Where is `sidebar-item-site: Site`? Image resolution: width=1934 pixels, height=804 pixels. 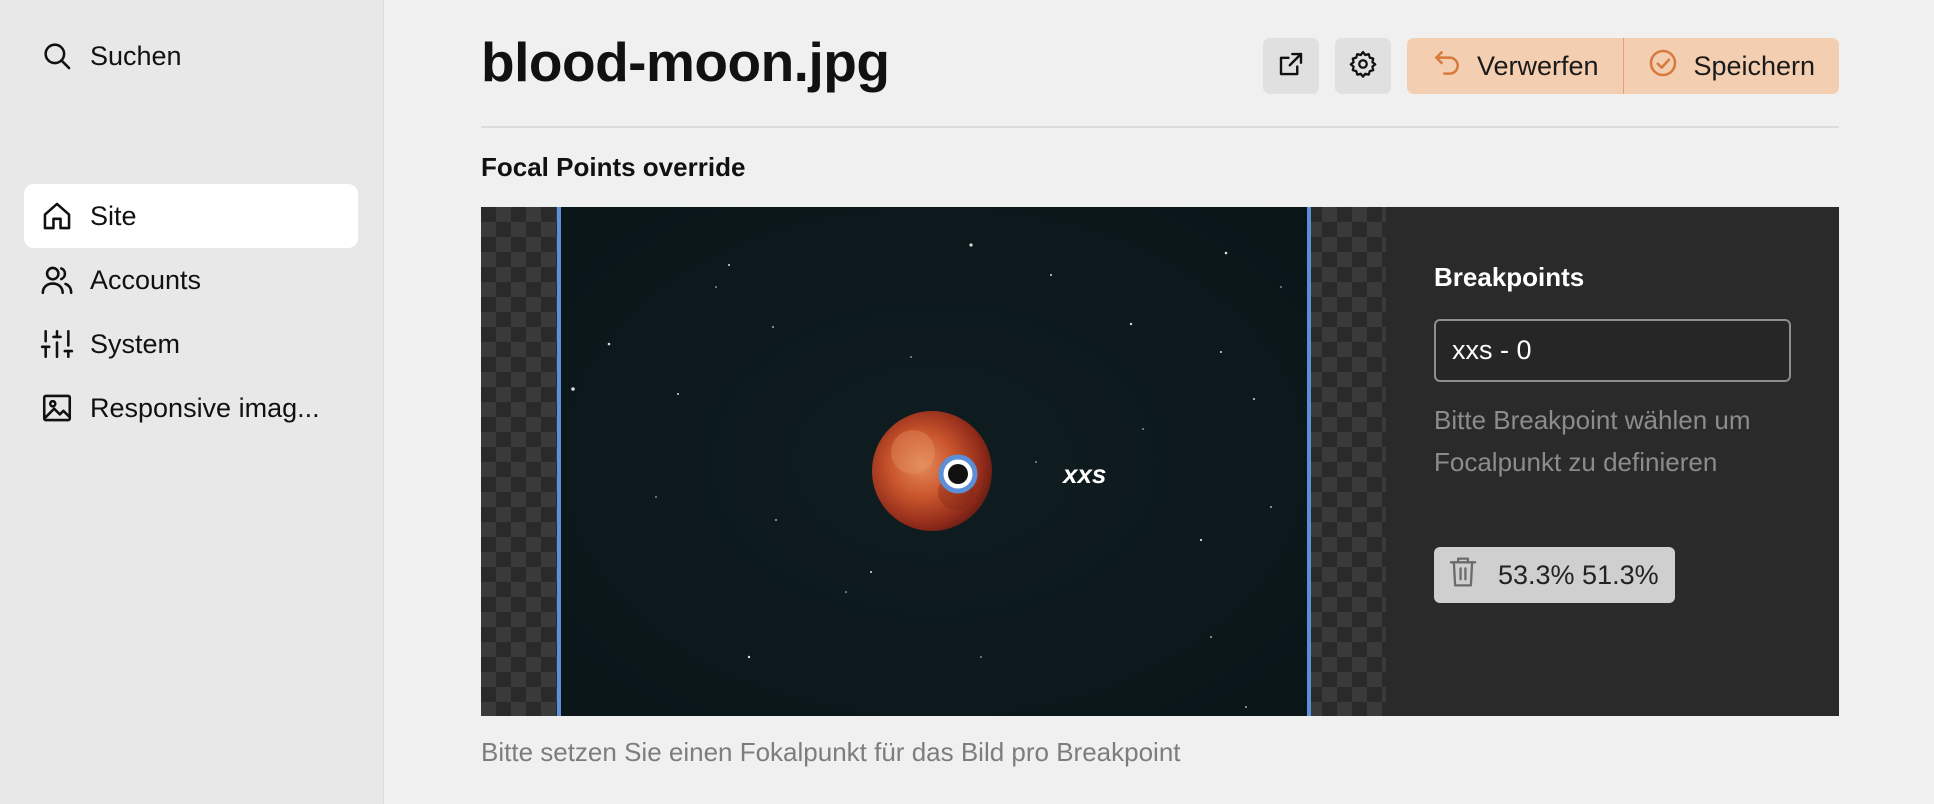 sidebar-item-site: Site is located at coordinates (191, 216).